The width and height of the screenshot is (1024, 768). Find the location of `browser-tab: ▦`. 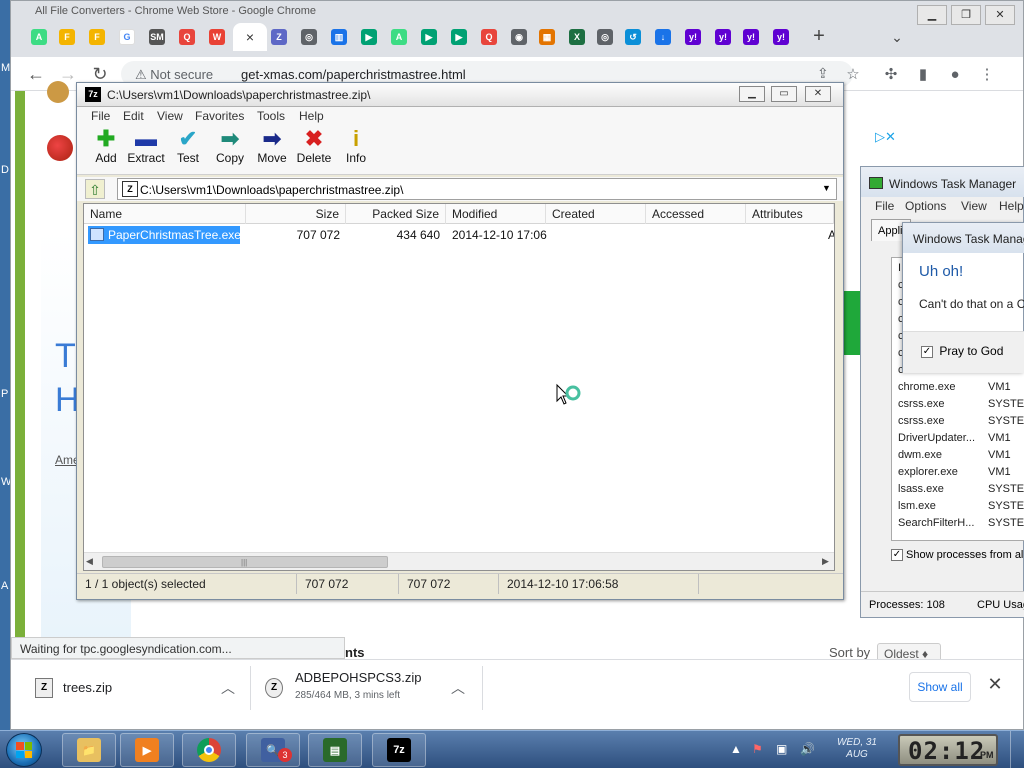

browser-tab: ▦ is located at coordinates (547, 37).